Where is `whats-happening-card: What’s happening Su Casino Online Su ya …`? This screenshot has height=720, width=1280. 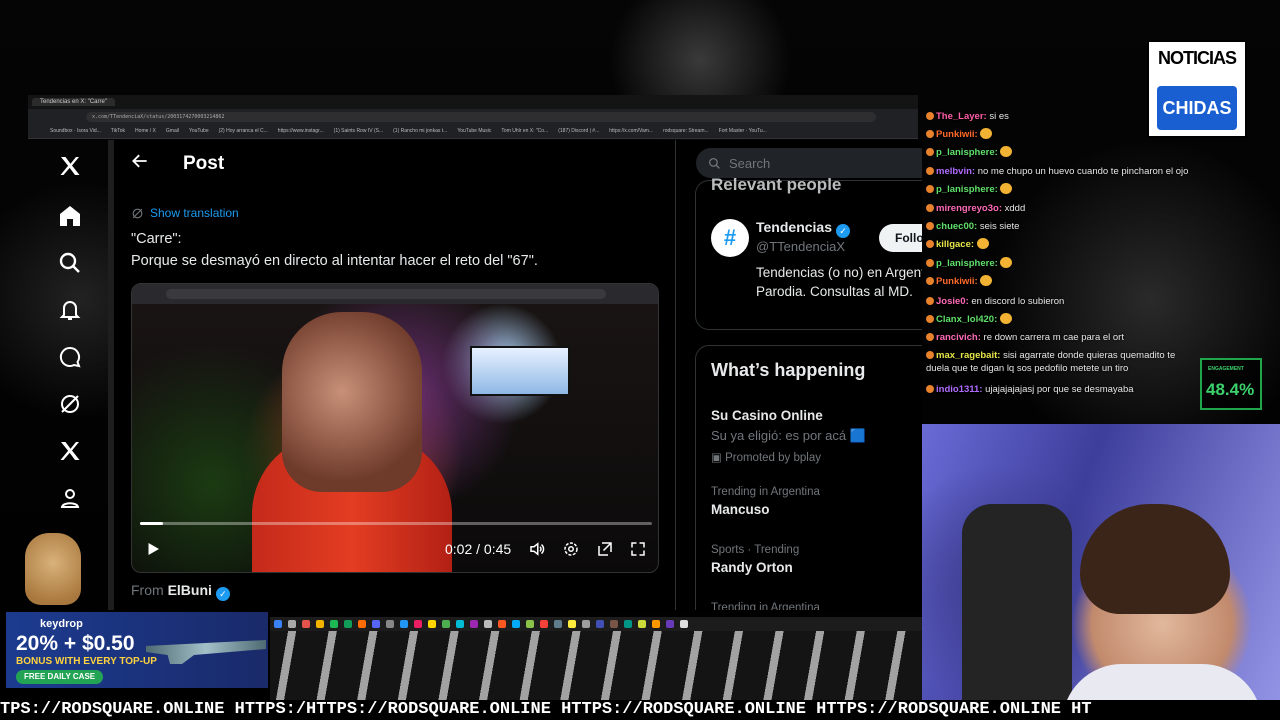 whats-happening-card: What’s happening Su Casino Online Su ya … is located at coordinates (808, 477).